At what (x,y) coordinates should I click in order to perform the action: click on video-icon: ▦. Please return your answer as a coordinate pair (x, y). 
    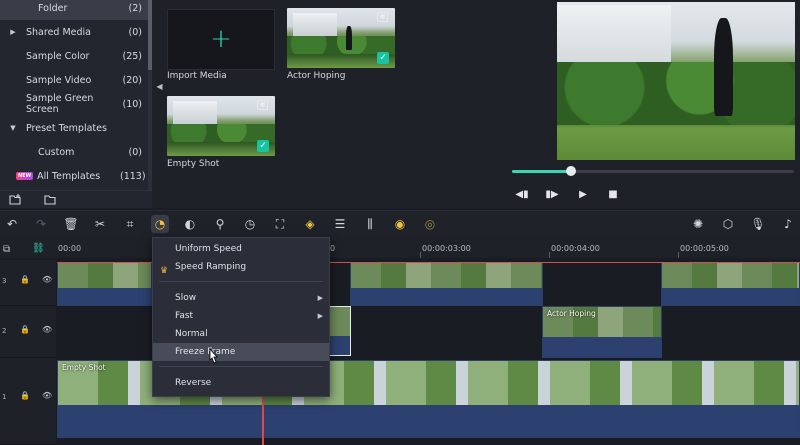
    Looking at the image, I should click on (262, 105).